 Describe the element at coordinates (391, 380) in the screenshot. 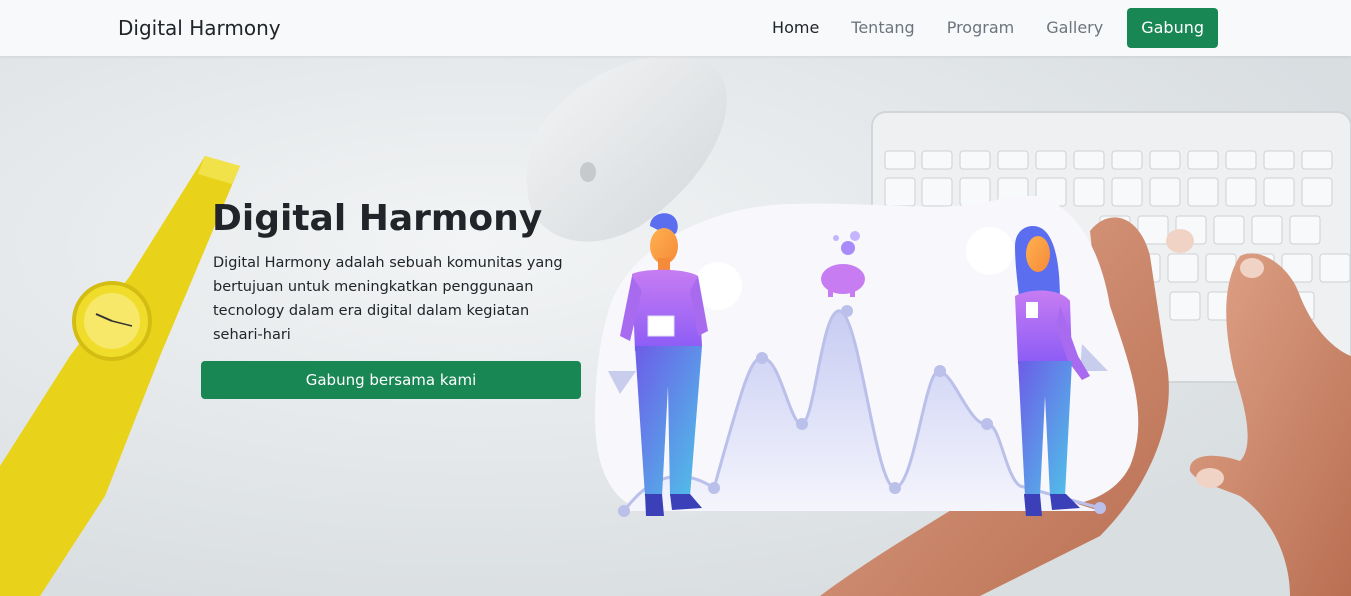

I see `join-community-button: Gabung bersama kami` at that location.